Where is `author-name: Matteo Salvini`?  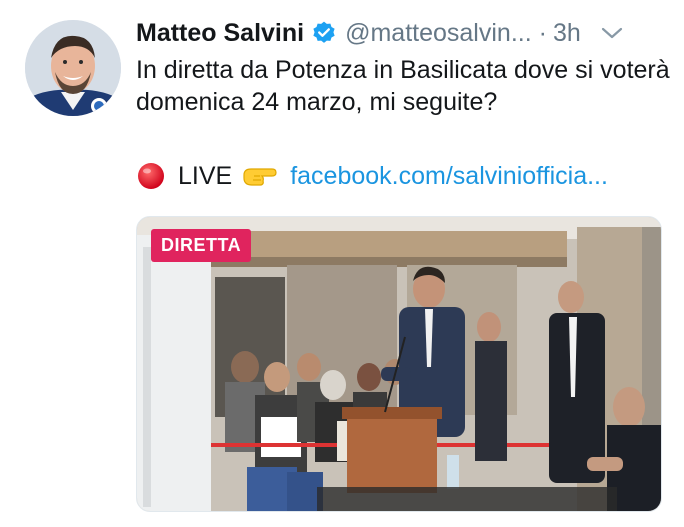 author-name: Matteo Salvini is located at coordinates (220, 33).